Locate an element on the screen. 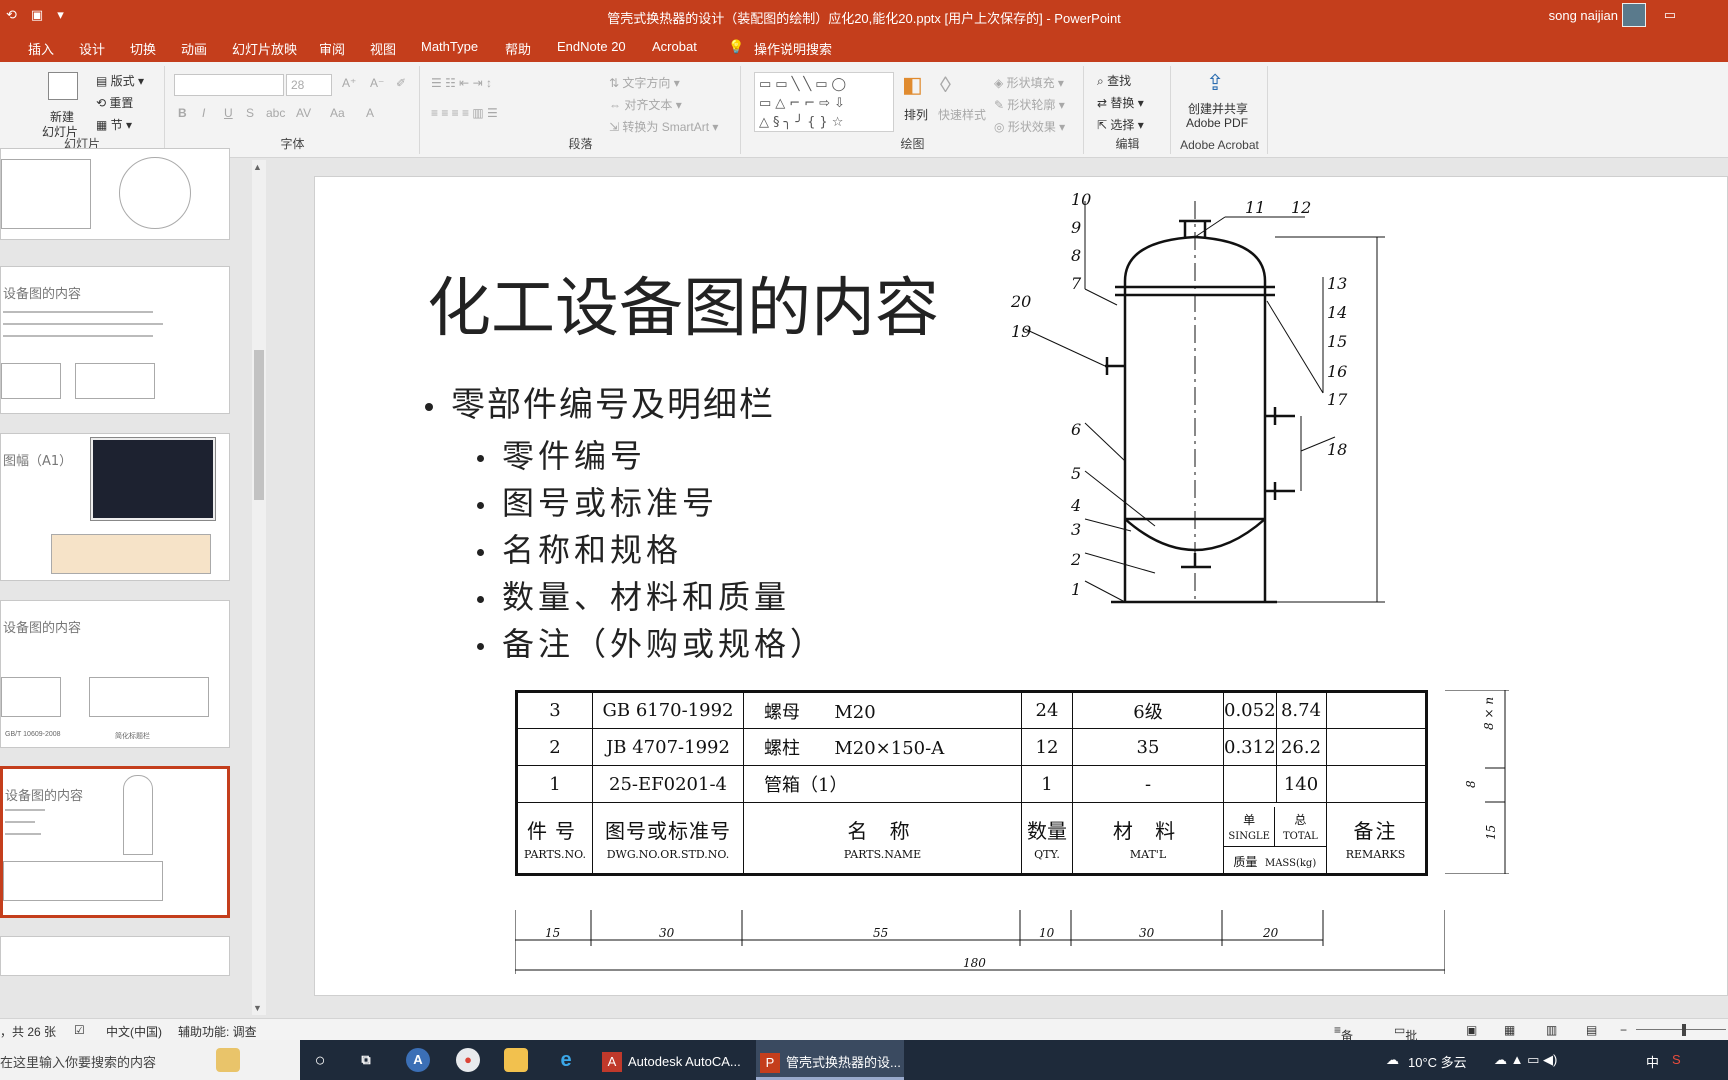 The width and height of the screenshot is (1728, 1080). app-icon: A is located at coordinates (418, 1060).